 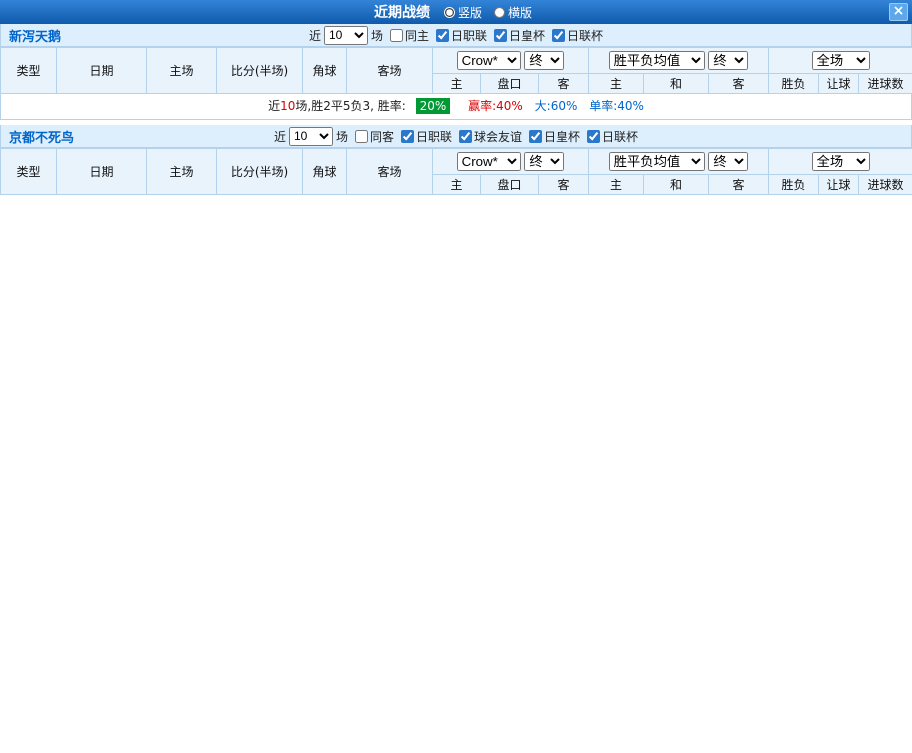 I want to click on section-header: 京都不死鸟 近 10 场 同客 日职联 球会友谊 日皇杯 日联杯, so click(x=456, y=136).